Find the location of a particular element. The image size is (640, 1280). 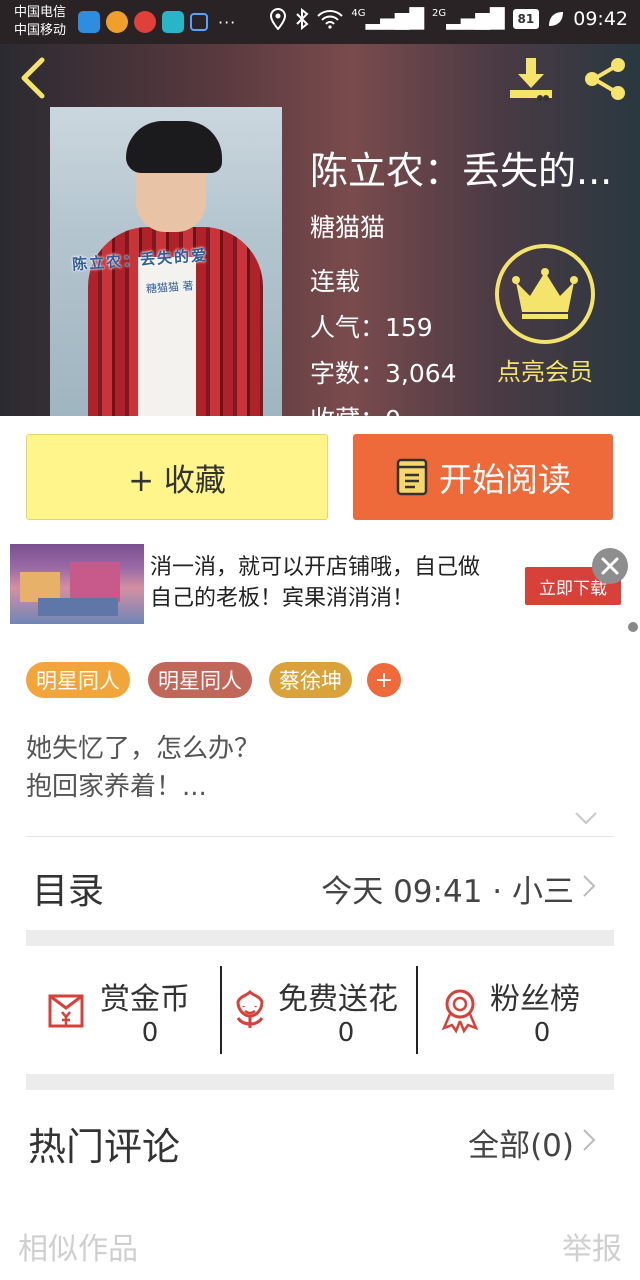

download-button is located at coordinates (531, 79).